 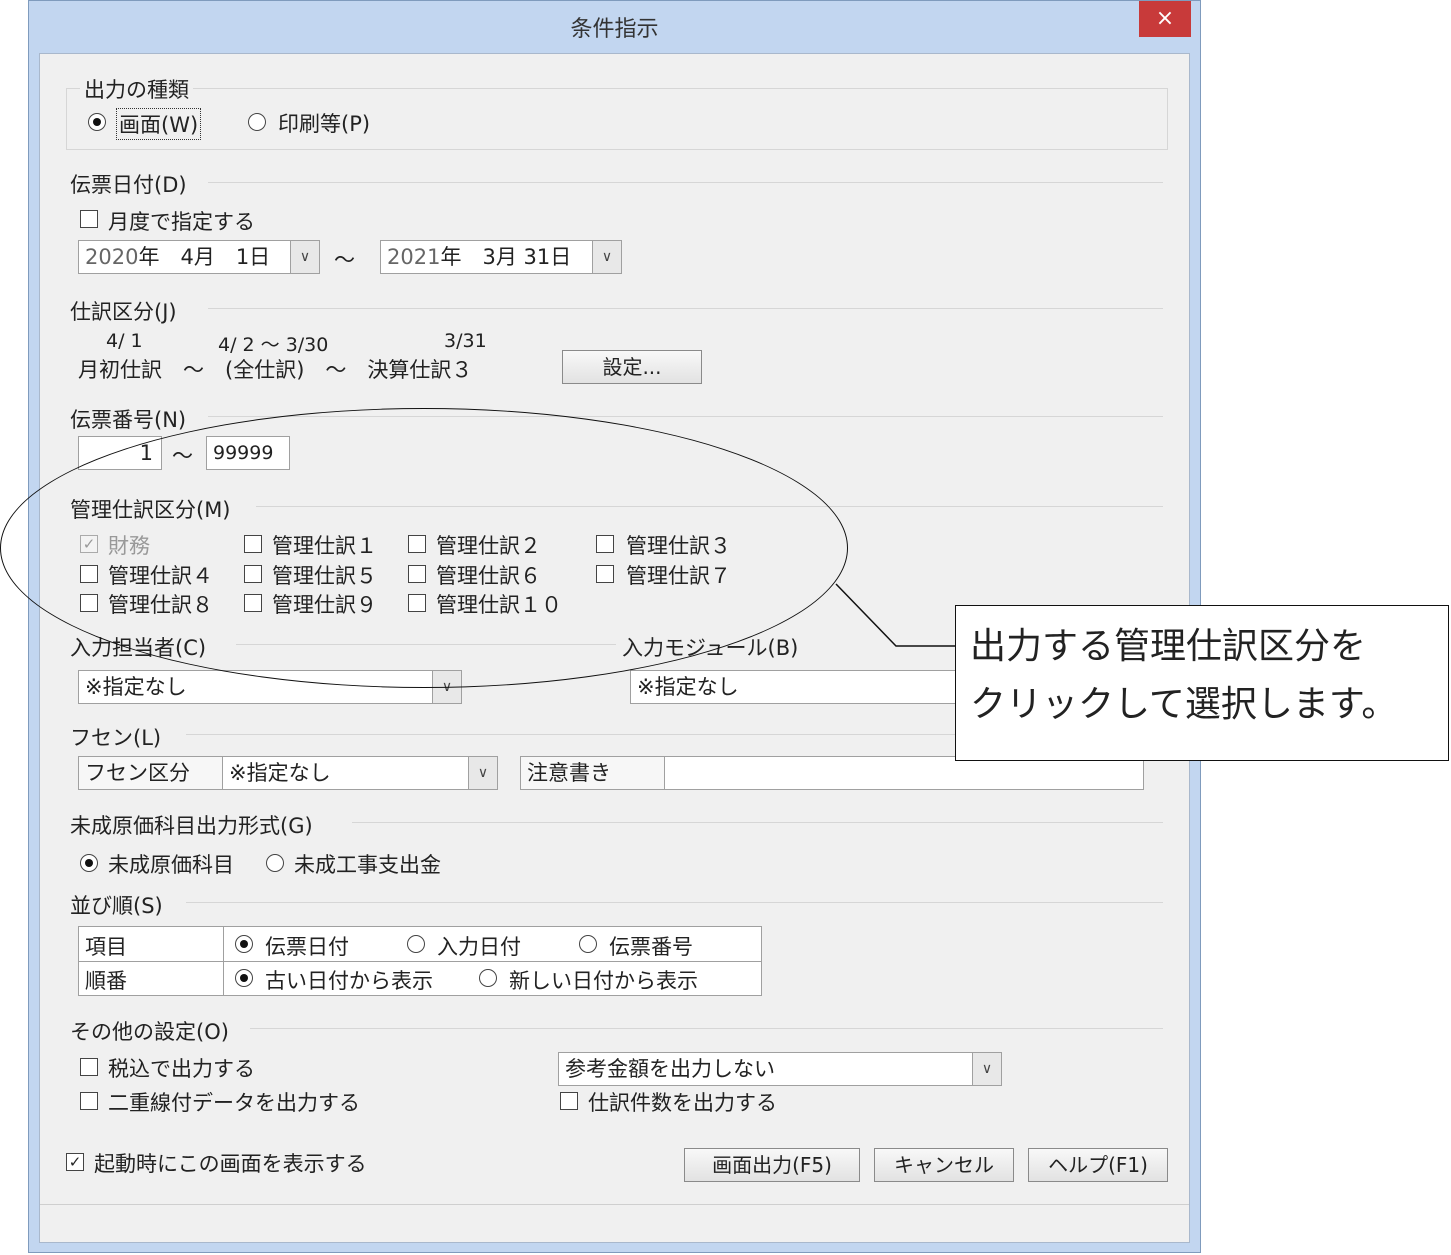 I want to click on callout-line-1: 出力する管理仕訳区分を, so click(x=1168, y=646).